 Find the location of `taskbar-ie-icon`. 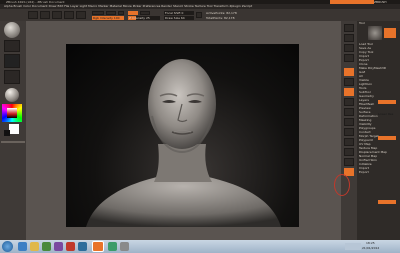

taskbar-ie-icon is located at coordinates (22, 246).